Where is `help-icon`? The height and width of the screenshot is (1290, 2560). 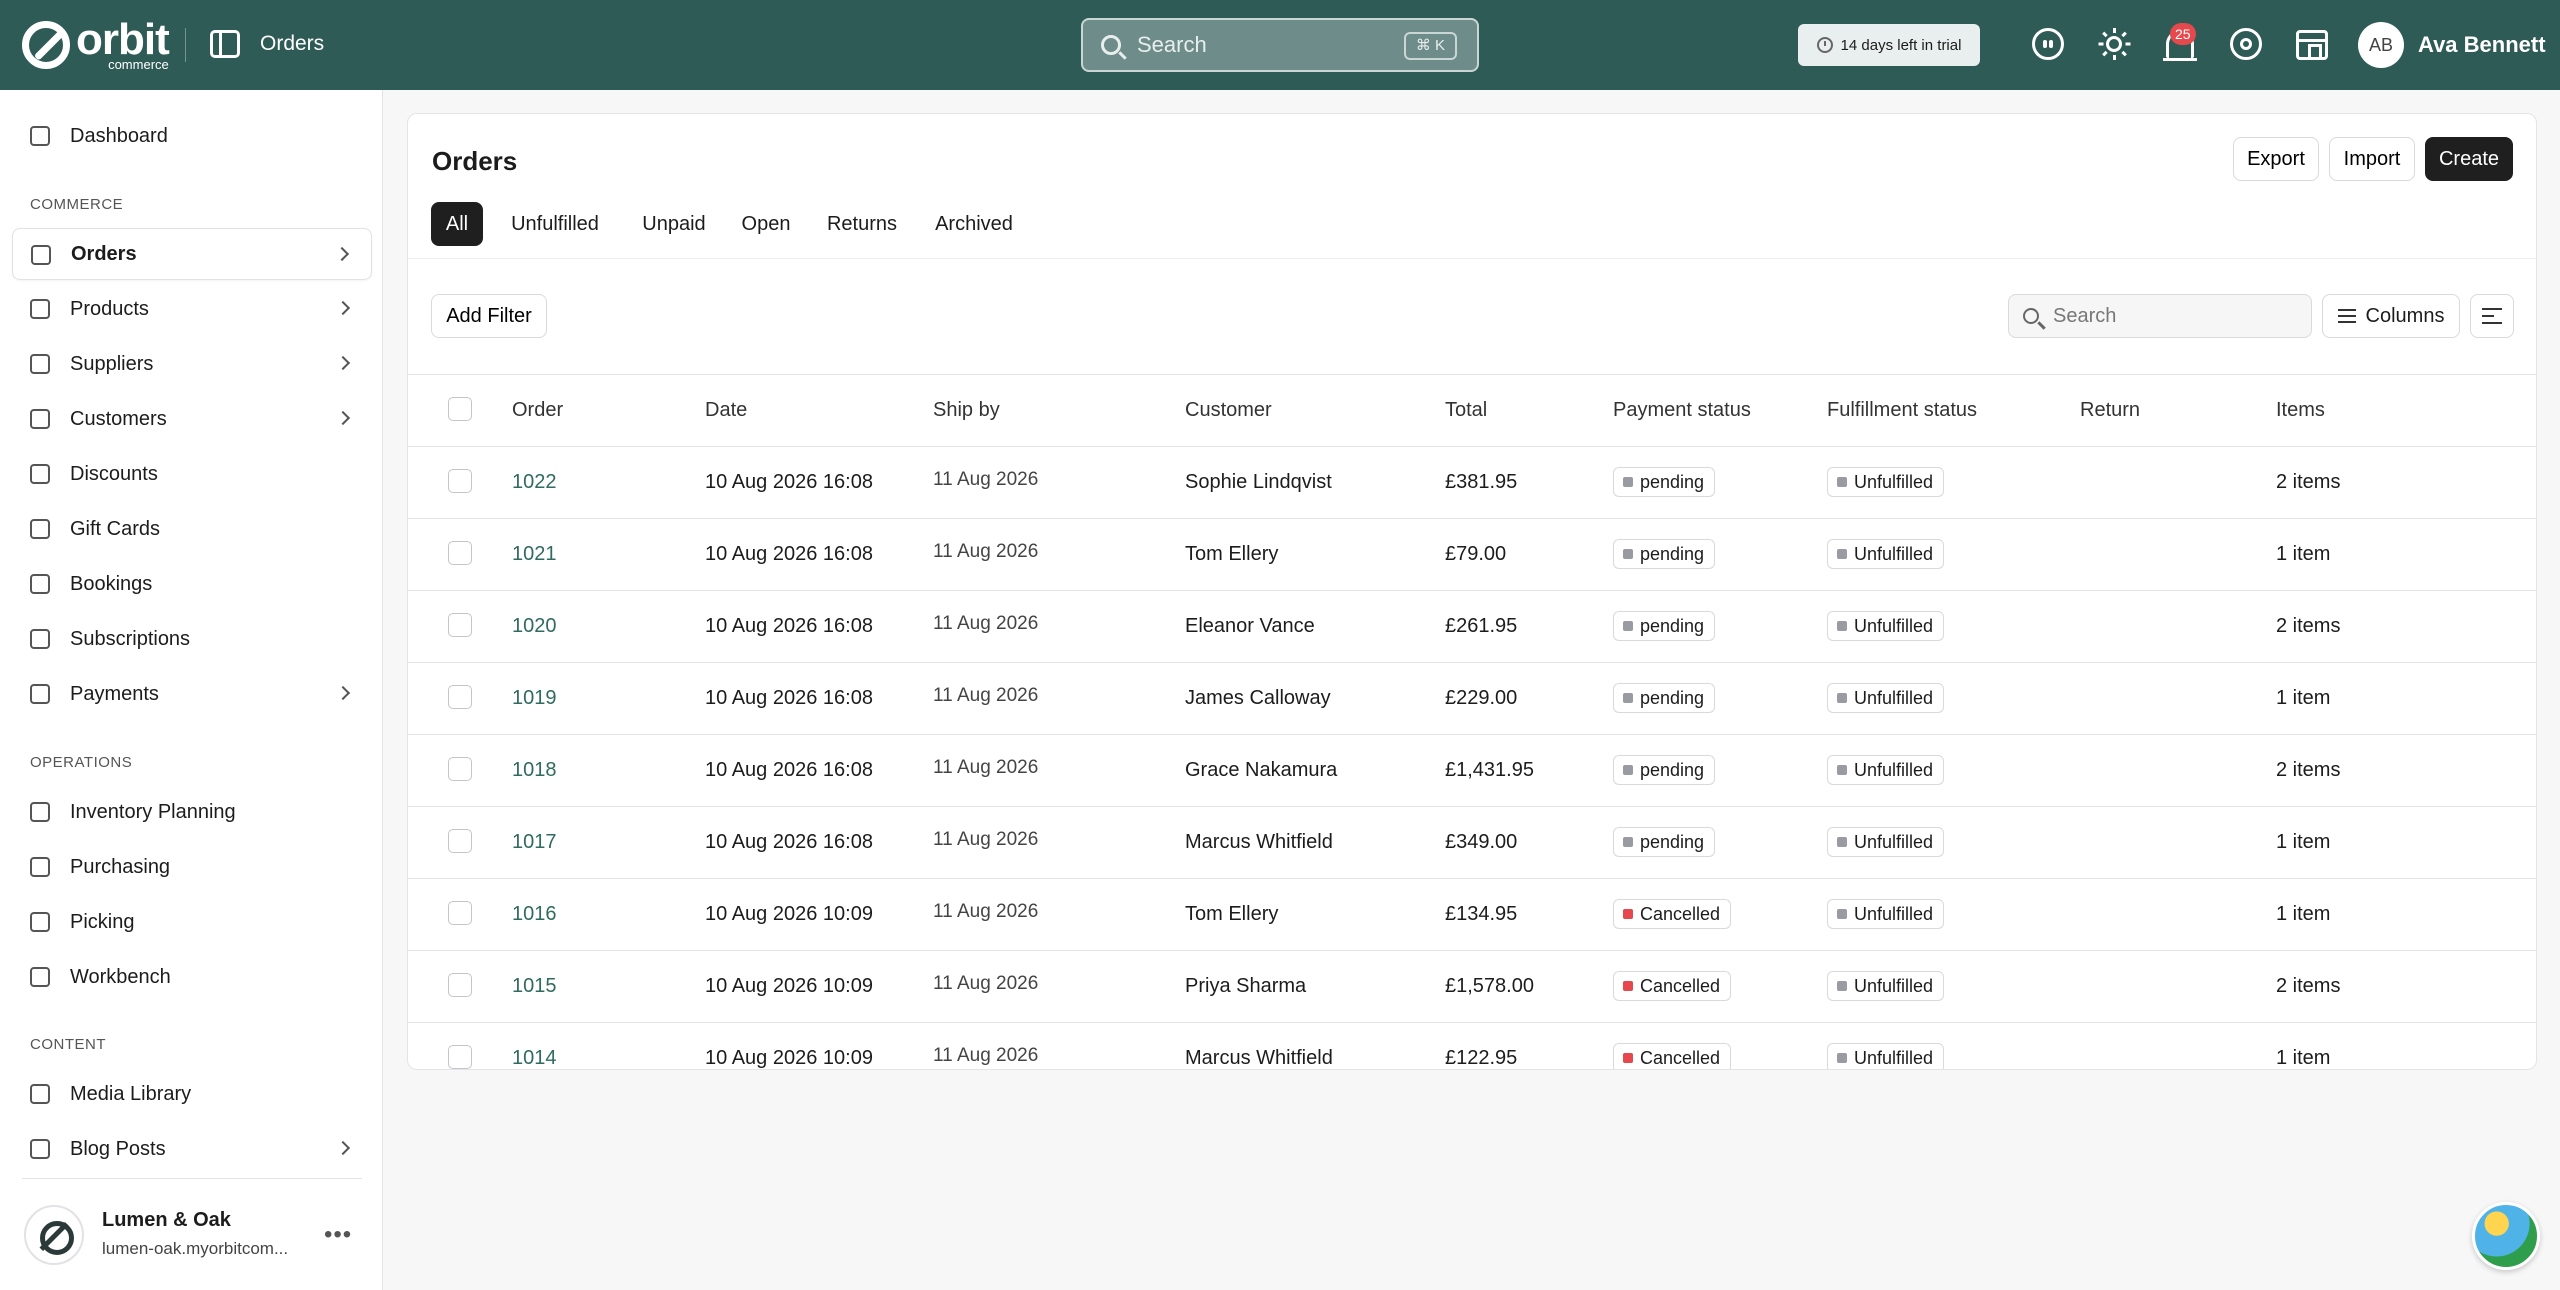 help-icon is located at coordinates (2246, 44).